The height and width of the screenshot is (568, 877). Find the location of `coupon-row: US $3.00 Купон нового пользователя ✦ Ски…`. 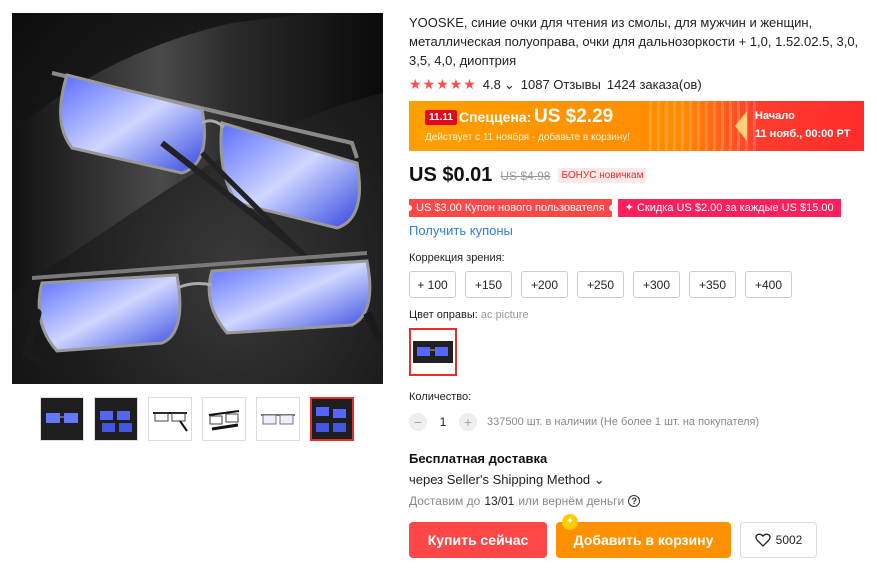

coupon-row: US $3.00 Купон нового пользователя ✦ Ски… is located at coordinates (635, 208).